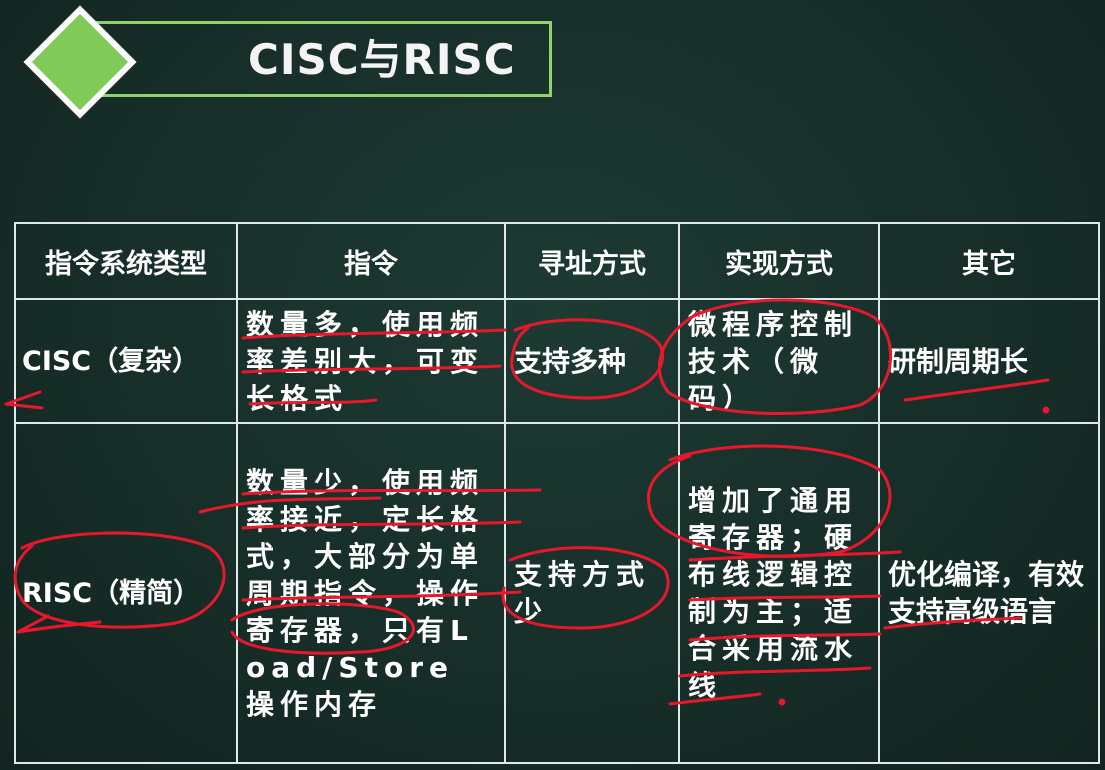 The width and height of the screenshot is (1105, 770). I want to click on cisc-other-cell: 研制周期长, so click(989, 361).